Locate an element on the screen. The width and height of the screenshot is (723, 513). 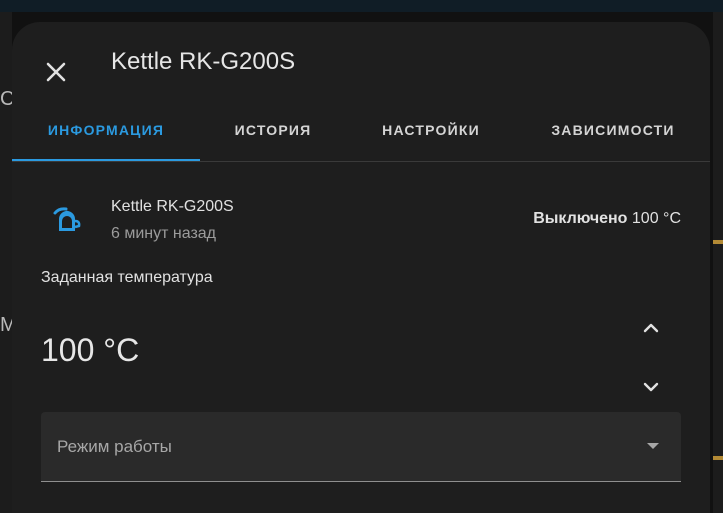
chevron-down-icon is located at coordinates (651, 387).